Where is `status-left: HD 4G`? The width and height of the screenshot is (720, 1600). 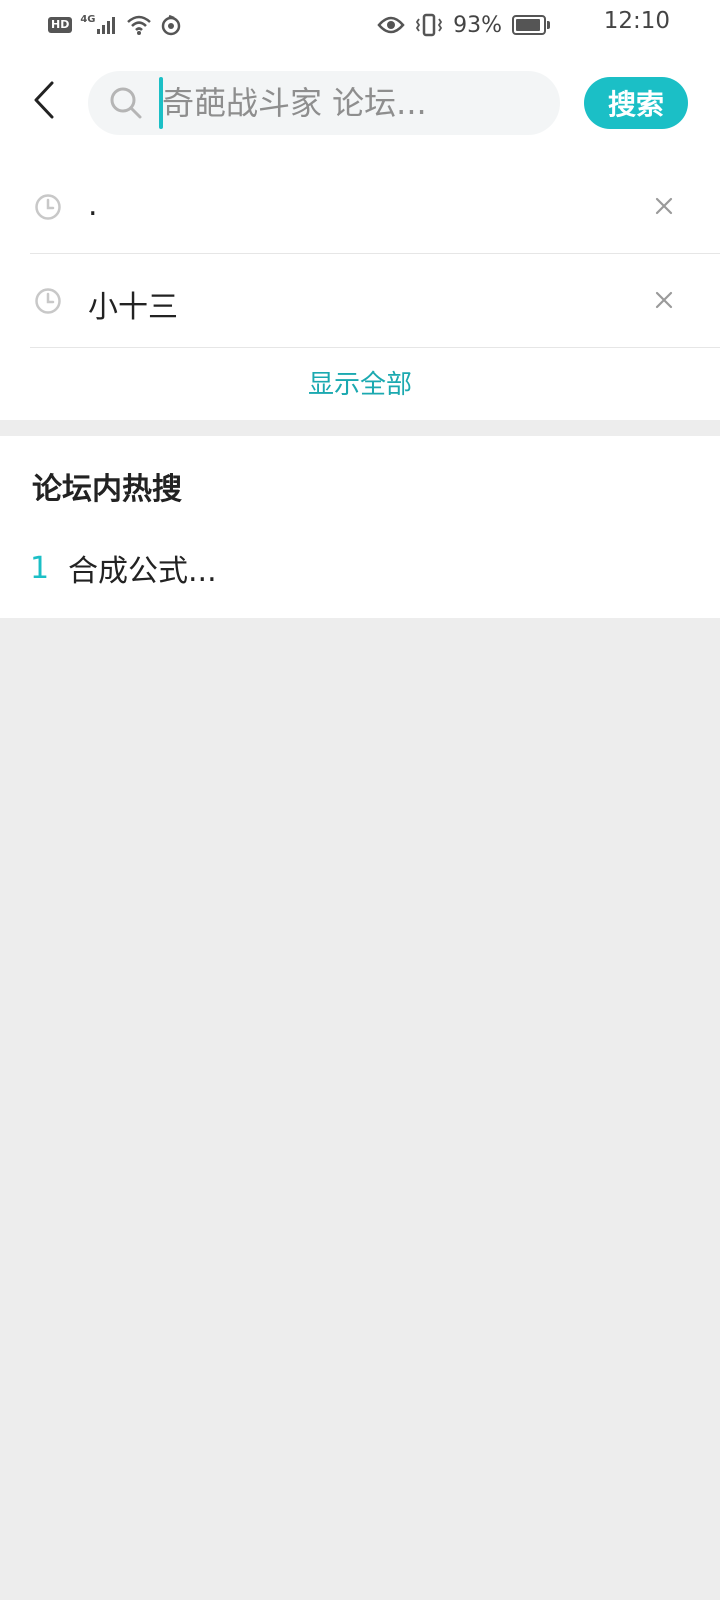 status-left: HD 4G is located at coordinates (115, 25).